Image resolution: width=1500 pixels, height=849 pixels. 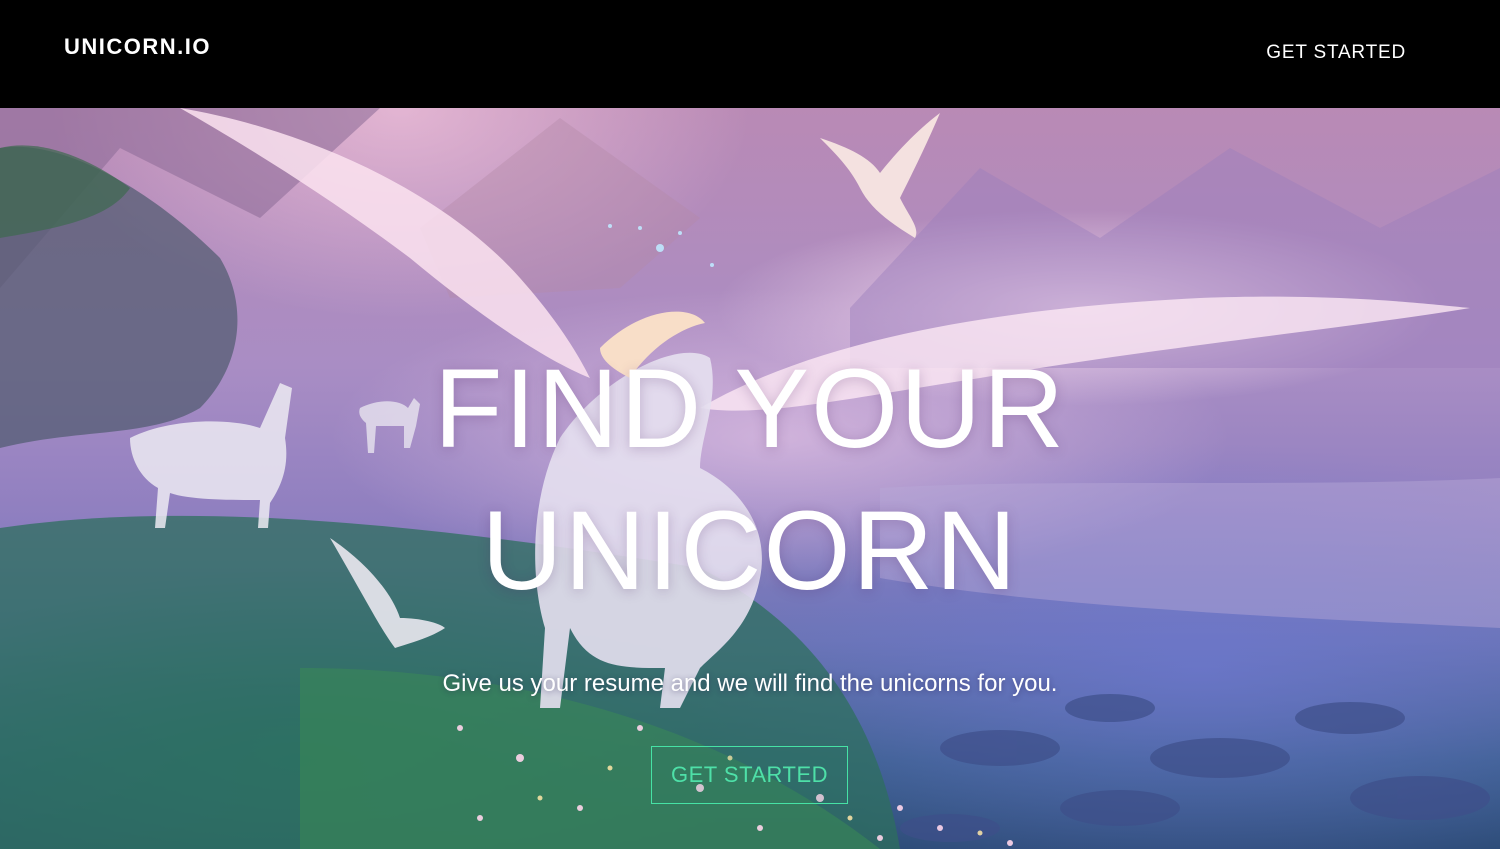 I want to click on brand-logo: UNICORN.IO, so click(x=137, y=47).